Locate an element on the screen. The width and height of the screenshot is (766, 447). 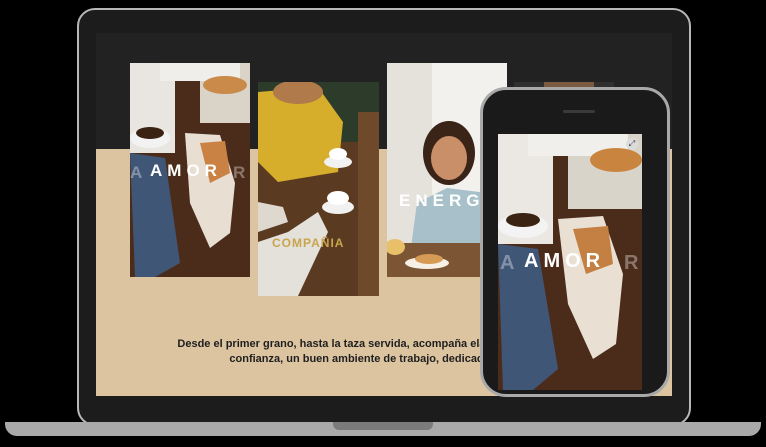
slide-photo-compania: COMPAÑIA is located at coordinates (318, 189).